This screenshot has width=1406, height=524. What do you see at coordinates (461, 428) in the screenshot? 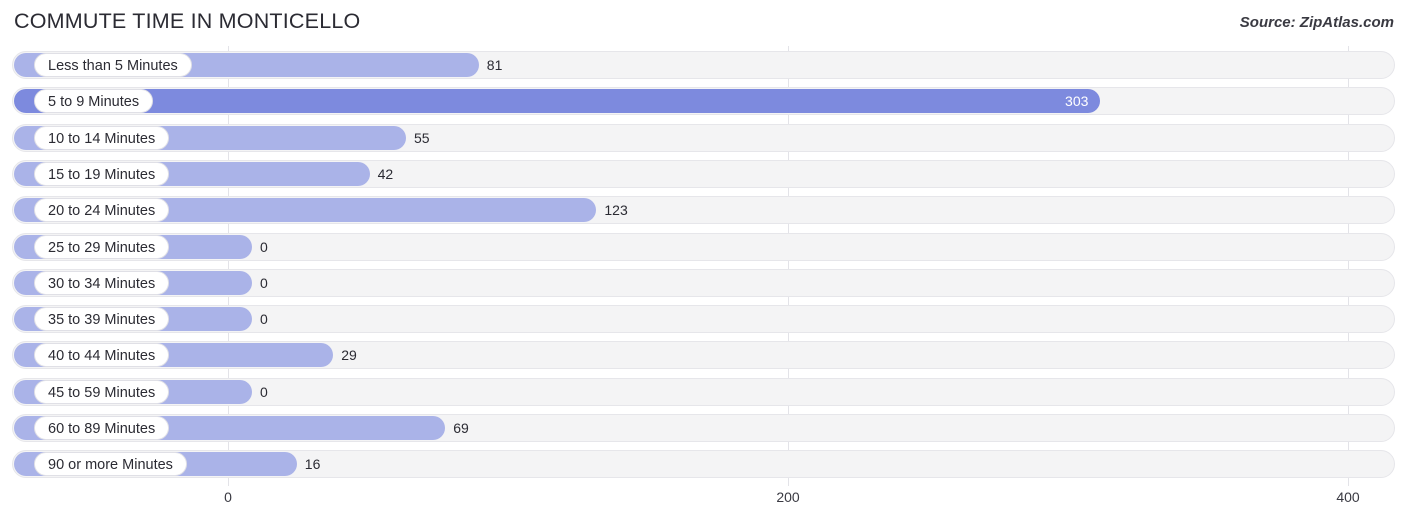
I see `bar-value-label: 69` at bounding box center [461, 428].